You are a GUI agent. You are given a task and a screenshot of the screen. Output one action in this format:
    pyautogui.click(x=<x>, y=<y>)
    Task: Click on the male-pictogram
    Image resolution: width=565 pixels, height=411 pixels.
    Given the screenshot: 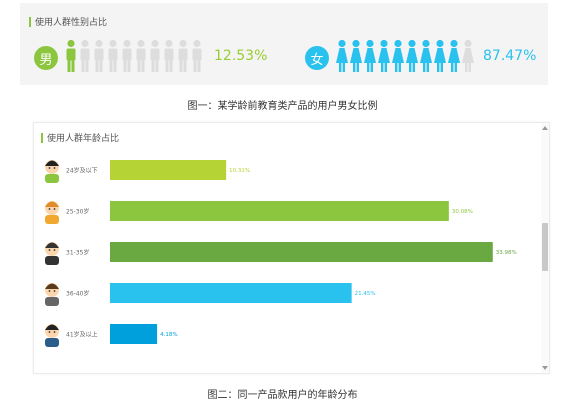 What is the action you would take?
    pyautogui.click(x=134, y=55)
    